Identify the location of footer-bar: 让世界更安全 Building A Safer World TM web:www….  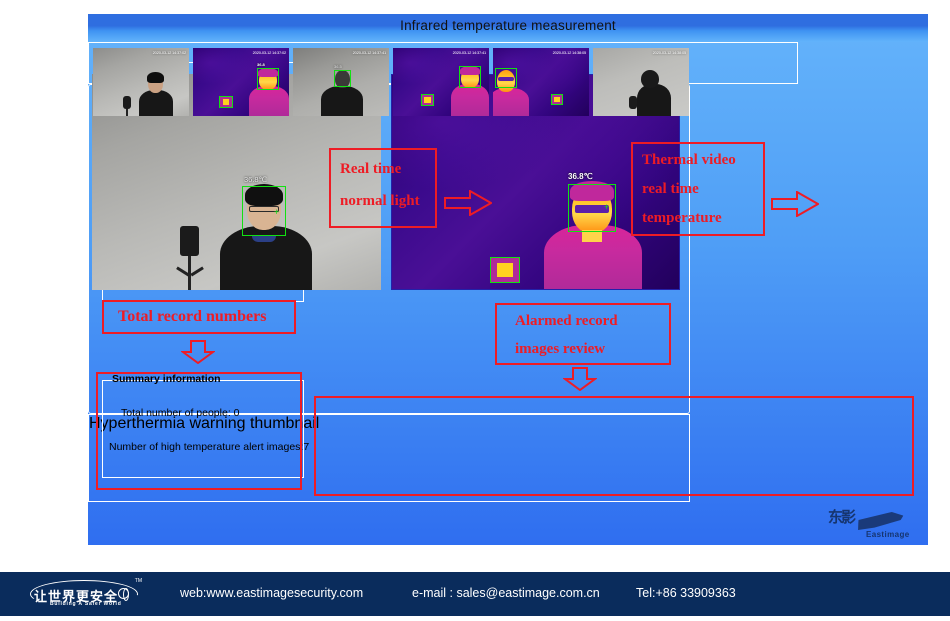
(475, 594).